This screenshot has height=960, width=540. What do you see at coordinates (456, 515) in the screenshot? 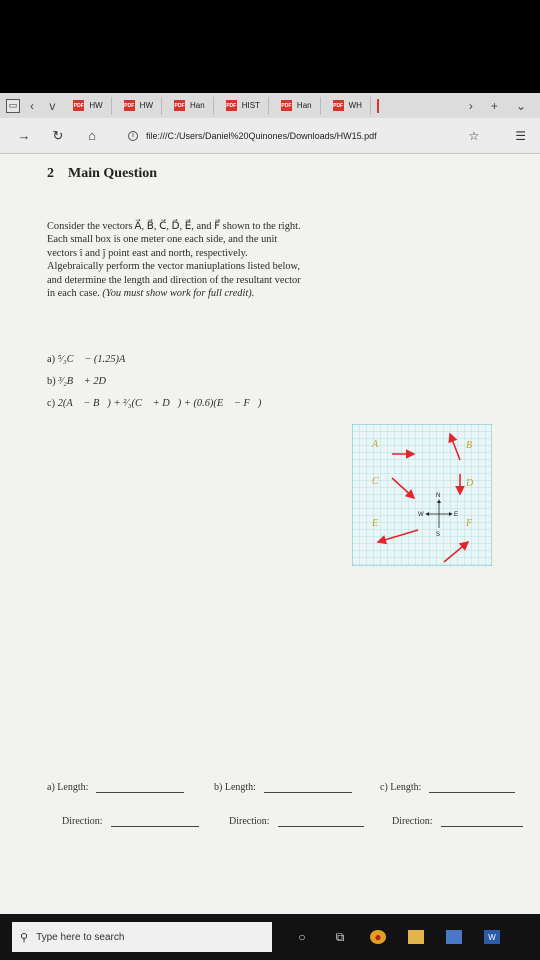
I see `compass-e: E` at bounding box center [456, 515].